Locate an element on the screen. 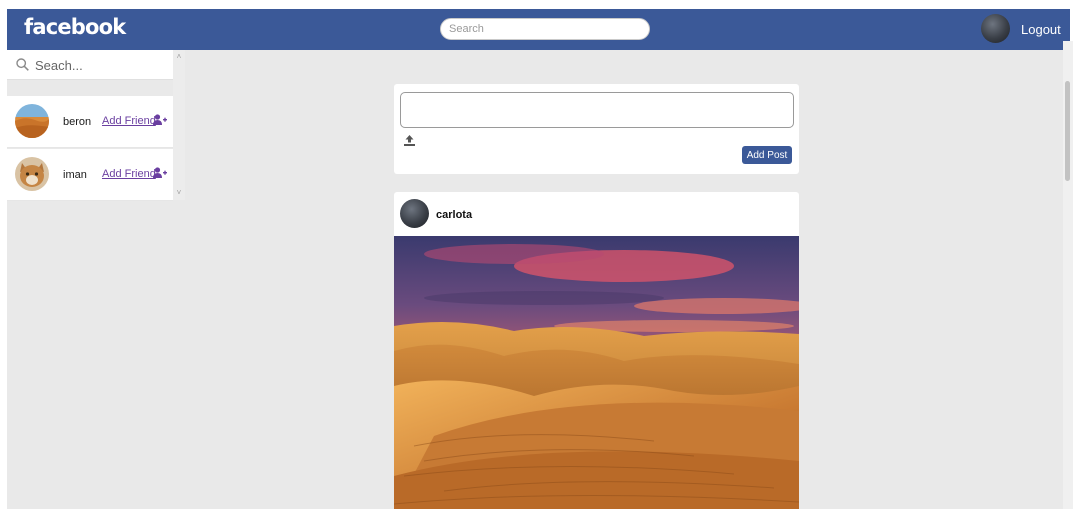 This screenshot has height=509, width=1073. scroll-down-arrow-icon: ˅ is located at coordinates (179, 193).